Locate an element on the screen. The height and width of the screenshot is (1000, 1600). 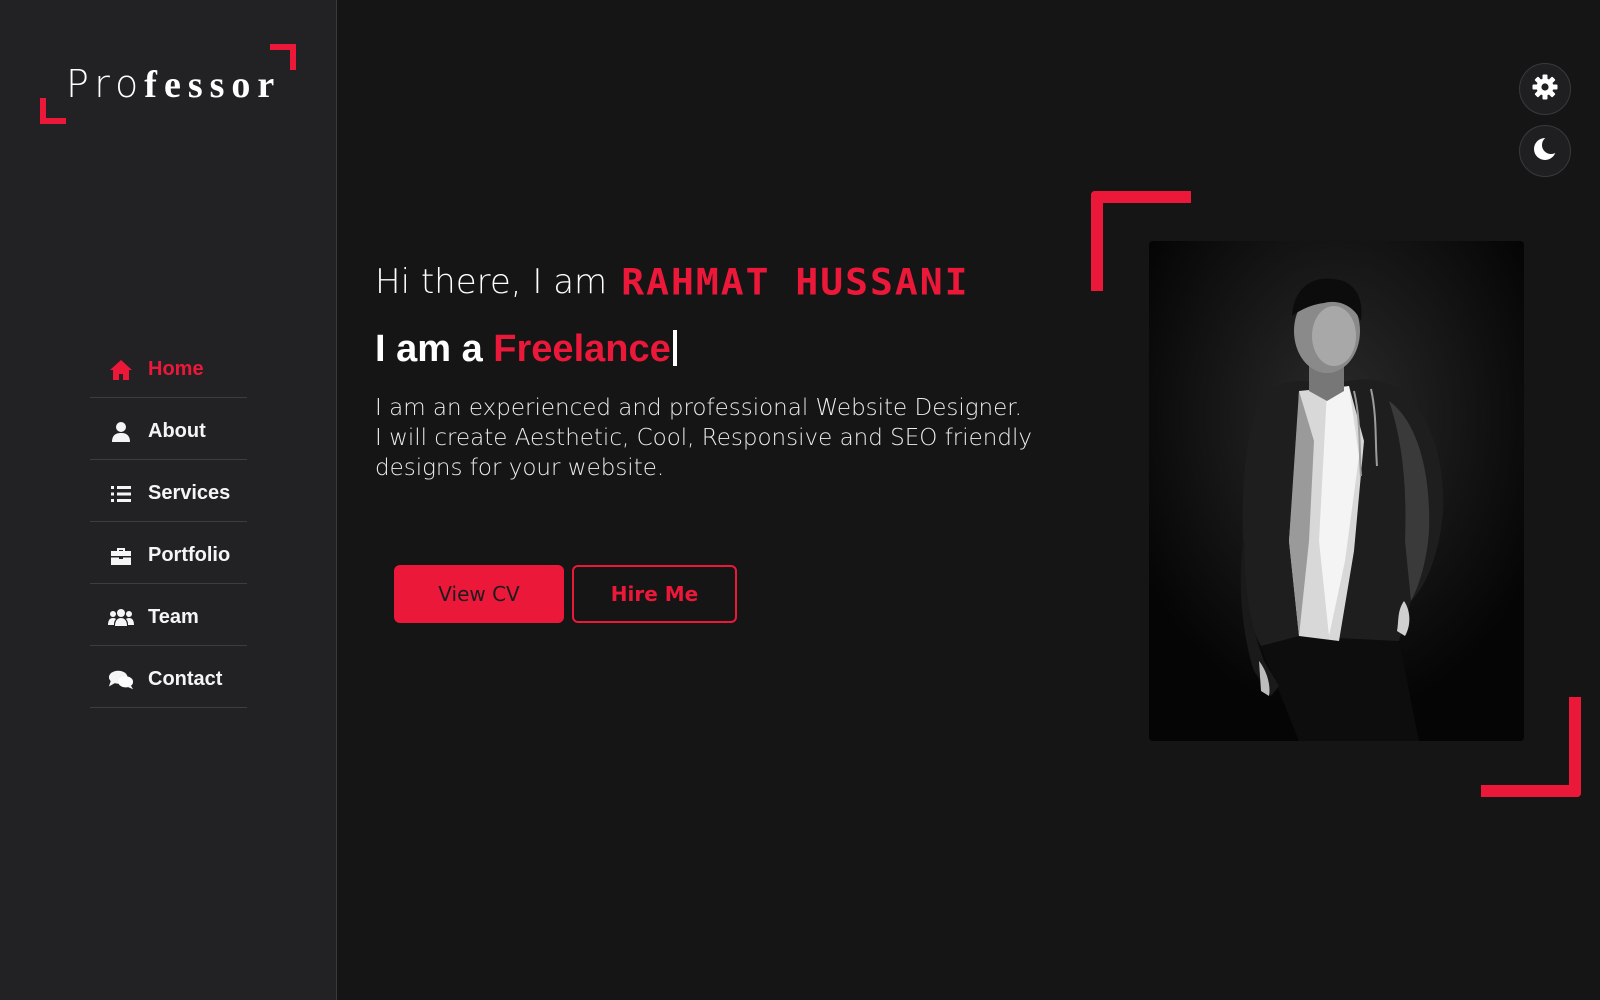
nav-item-services: Services is located at coordinates (168, 491).